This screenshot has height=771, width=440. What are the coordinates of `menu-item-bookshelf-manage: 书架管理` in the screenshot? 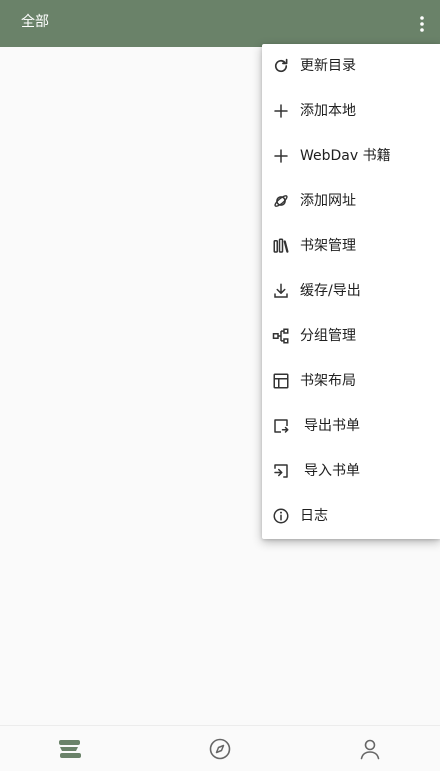 It's located at (351, 246).